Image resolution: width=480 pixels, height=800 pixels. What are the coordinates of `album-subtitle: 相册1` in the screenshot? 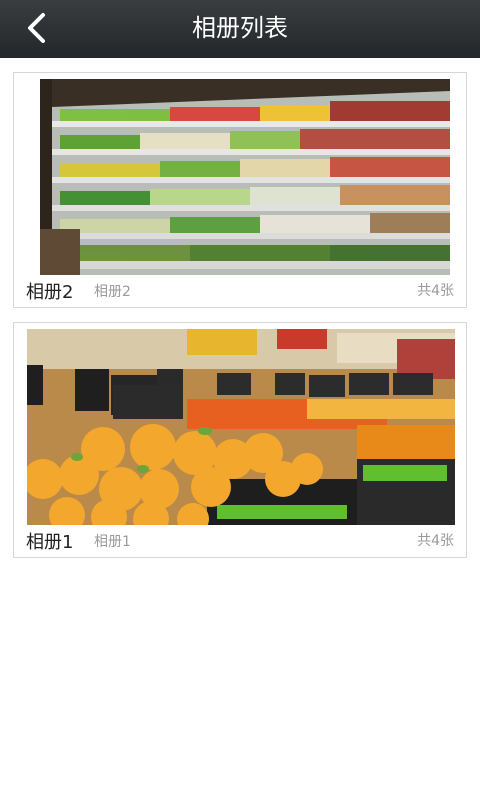 It's located at (112, 542).